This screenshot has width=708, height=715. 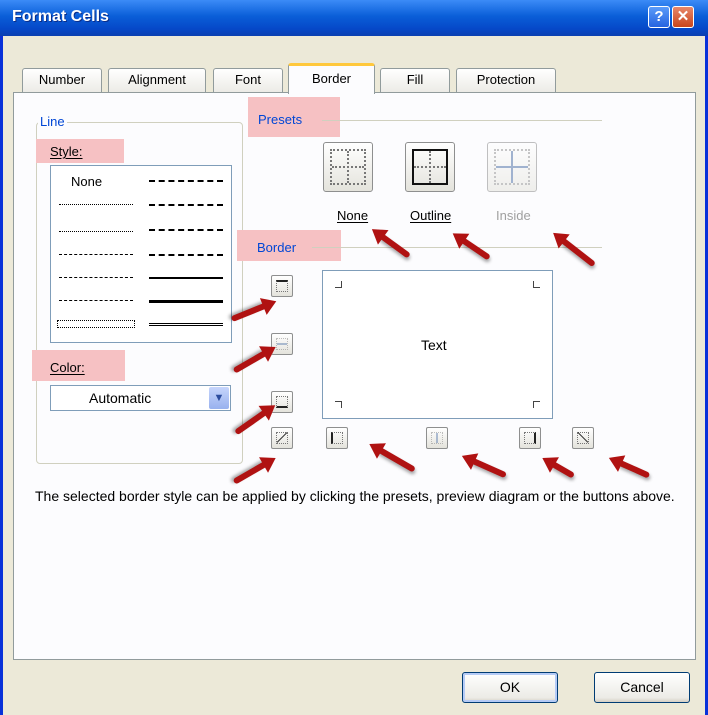 I want to click on color-dropdown: Automatic ▼, so click(x=140, y=398).